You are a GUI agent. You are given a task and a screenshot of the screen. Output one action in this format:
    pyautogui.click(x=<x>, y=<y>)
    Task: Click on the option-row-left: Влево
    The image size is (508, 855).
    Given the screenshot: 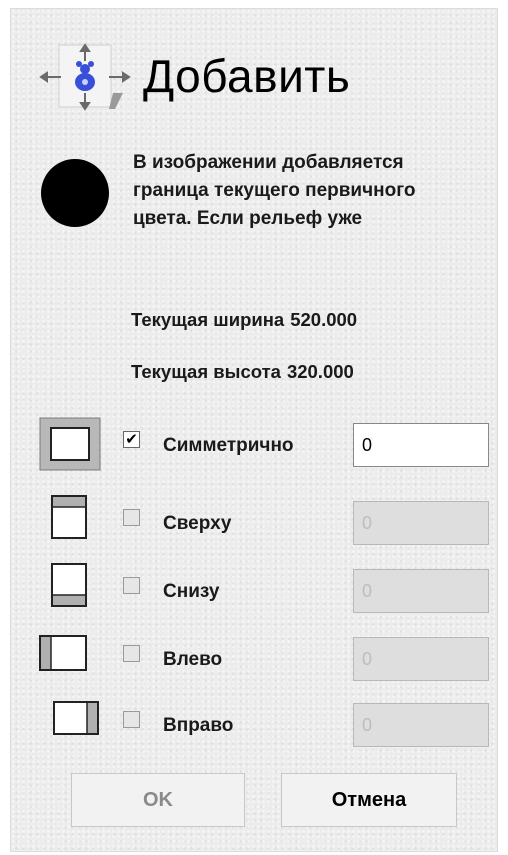 What is the action you would take?
    pyautogui.click(x=254, y=655)
    